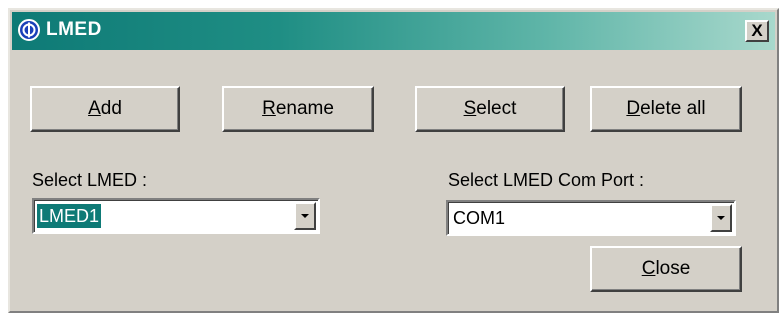 The image size is (779, 313). I want to click on close-window-button: X, so click(757, 31).